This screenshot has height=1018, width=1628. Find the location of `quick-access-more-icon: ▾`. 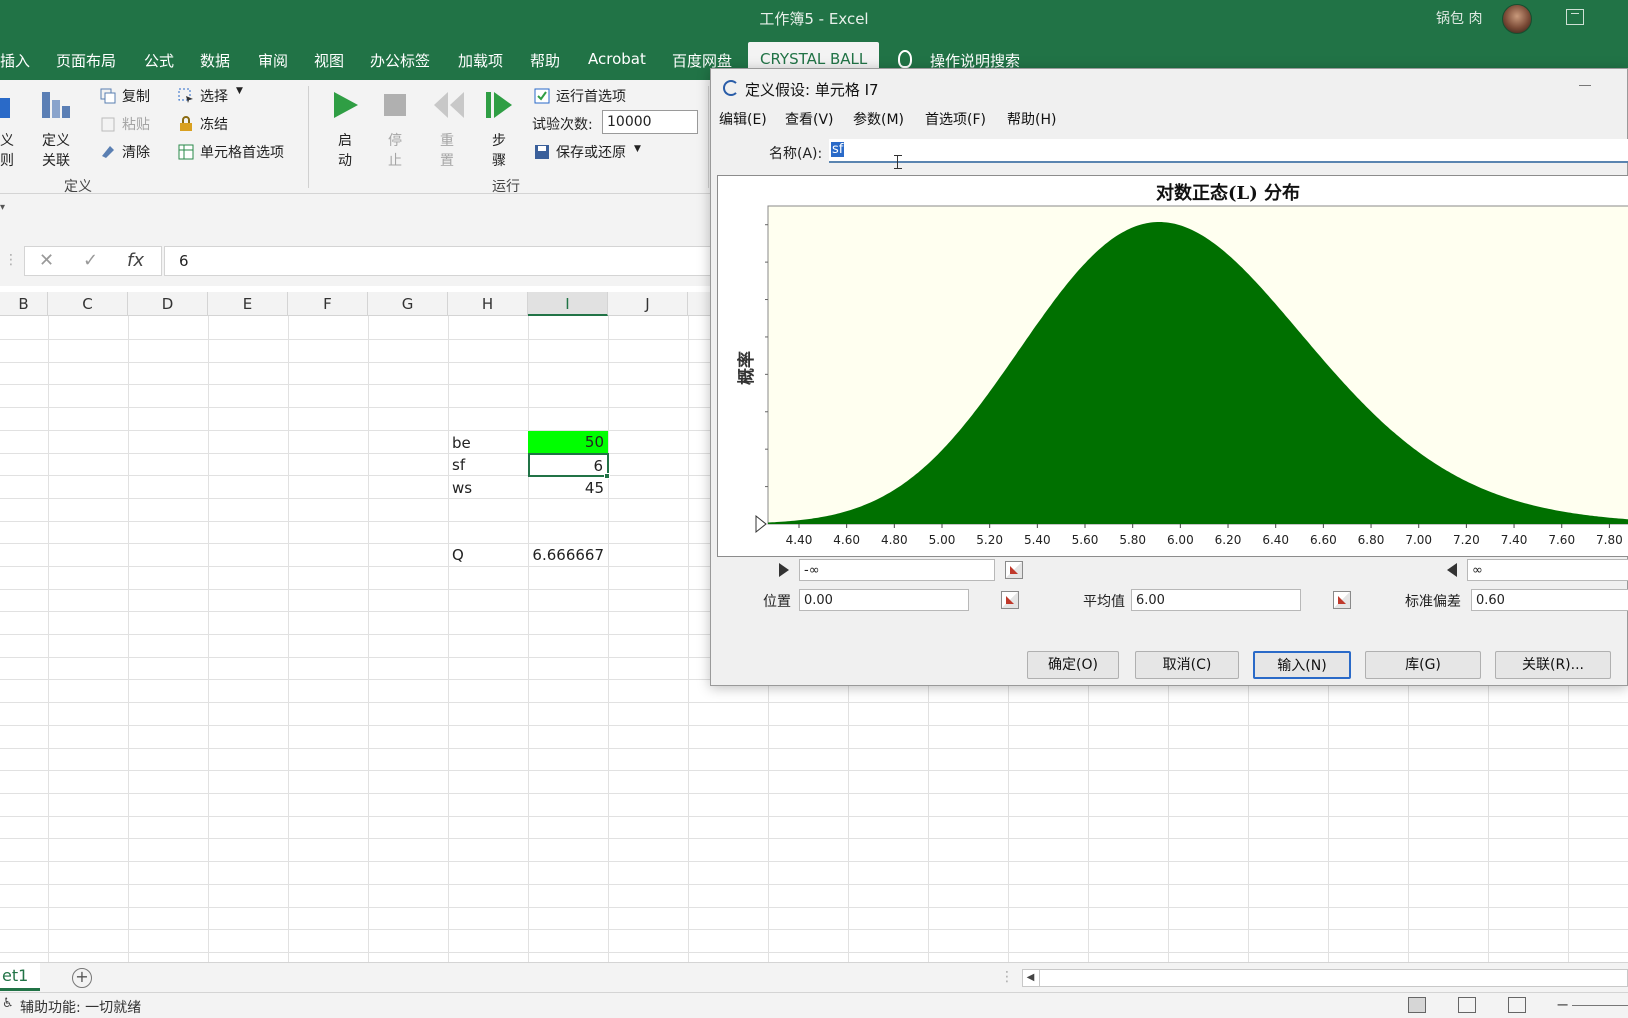

quick-access-more-icon: ▾ is located at coordinates (2, 207).